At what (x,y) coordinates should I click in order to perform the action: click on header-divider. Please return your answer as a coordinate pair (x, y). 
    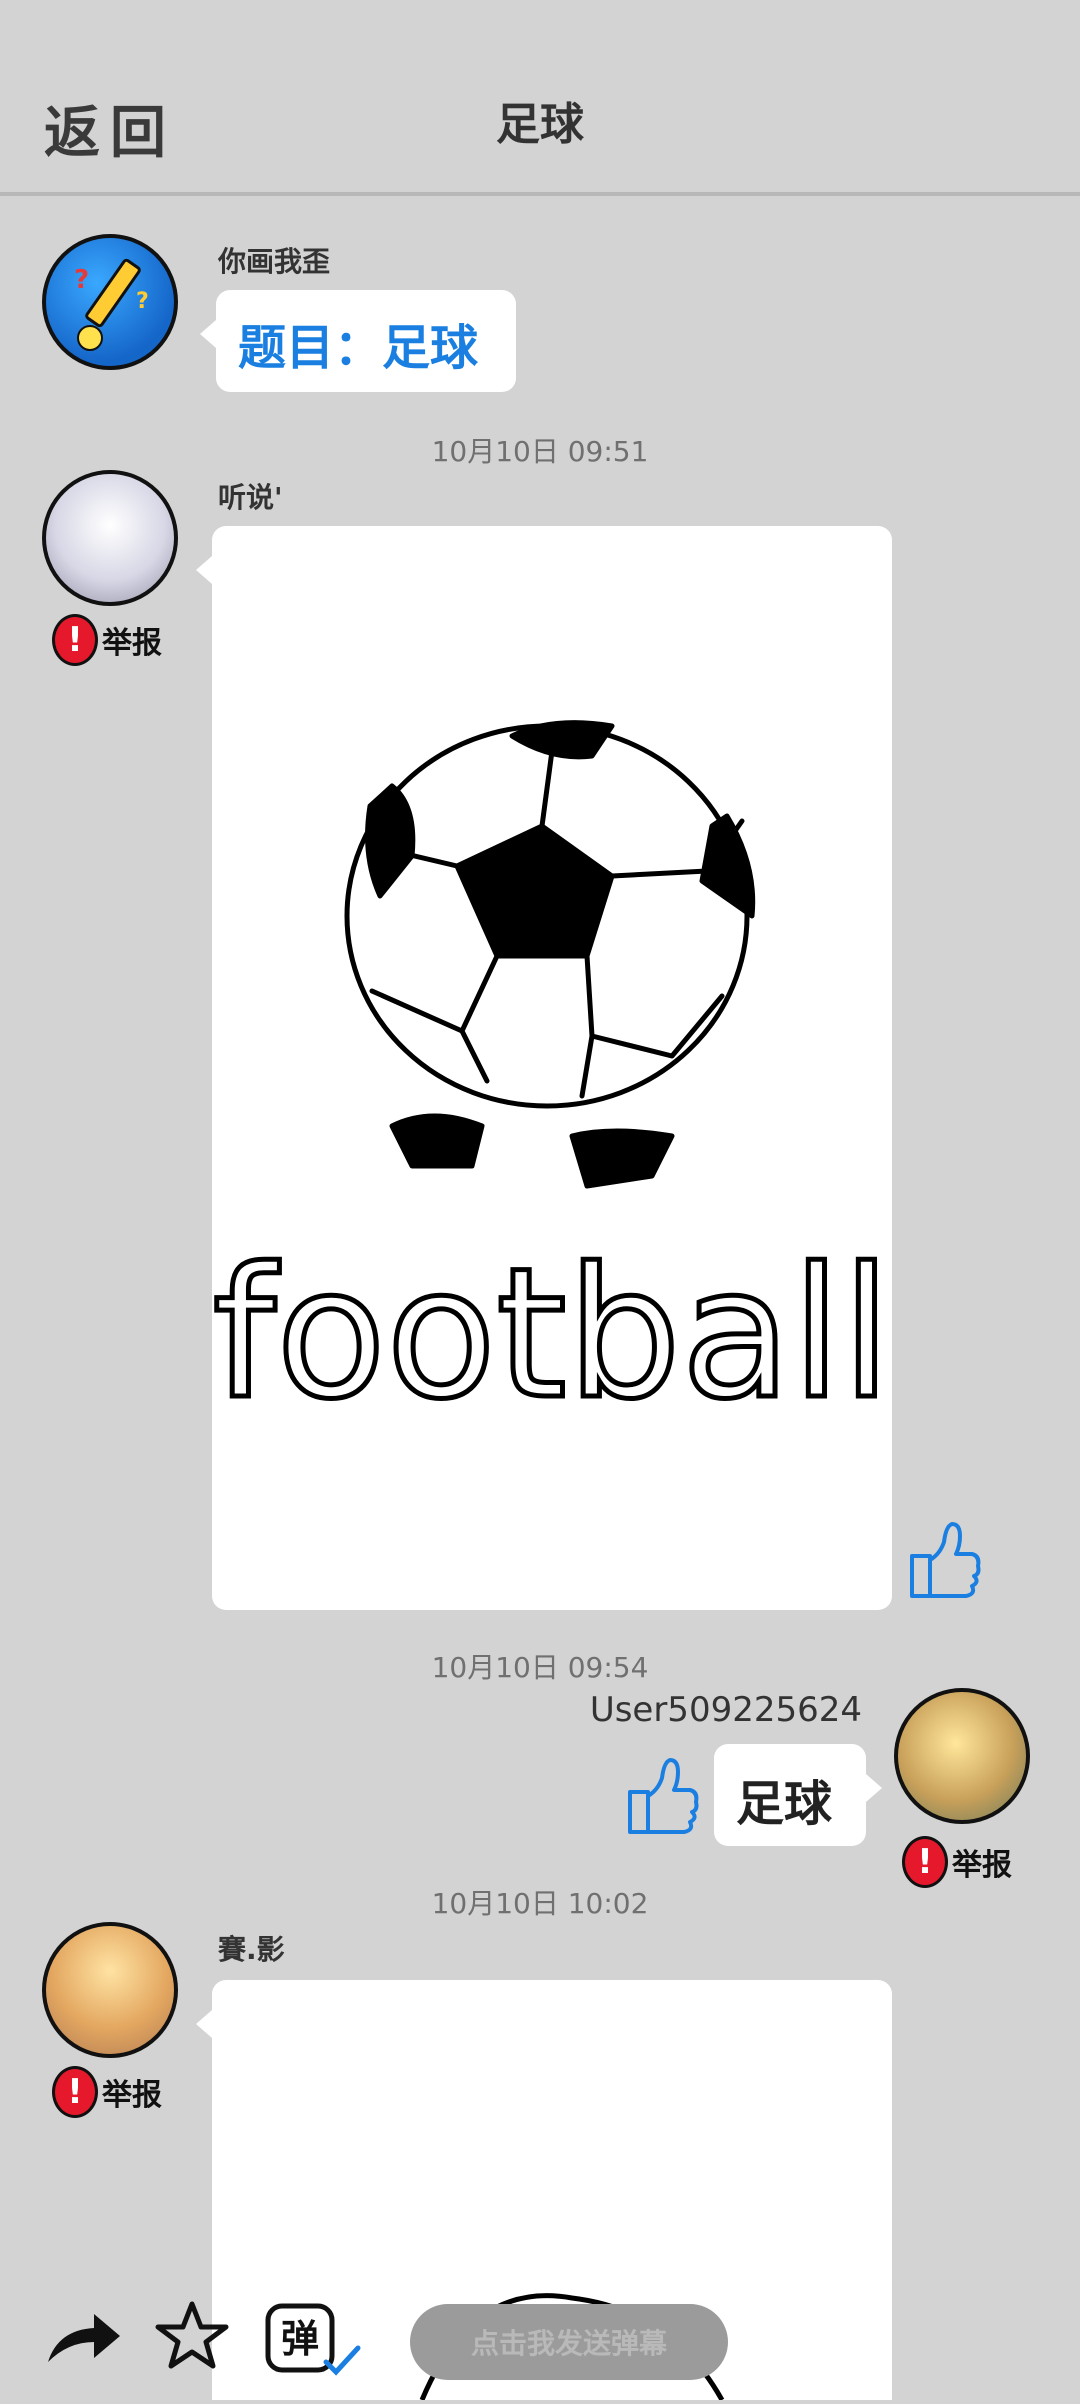
    Looking at the image, I should click on (540, 194).